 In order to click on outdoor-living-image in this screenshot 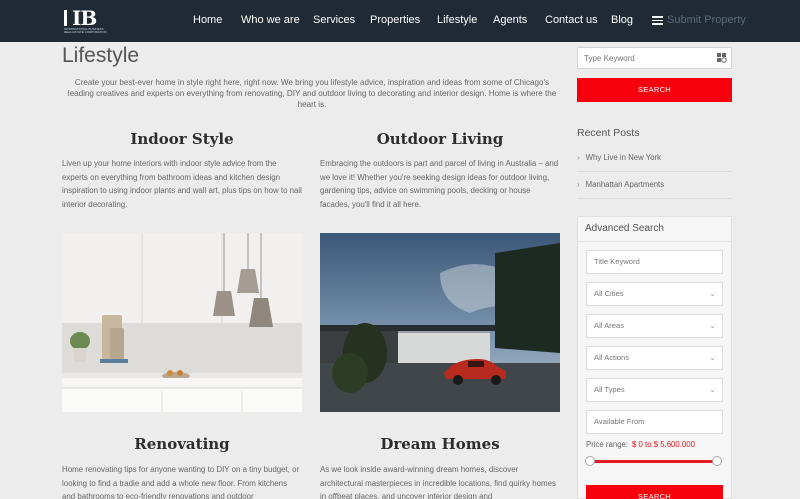, I will do `click(440, 322)`.